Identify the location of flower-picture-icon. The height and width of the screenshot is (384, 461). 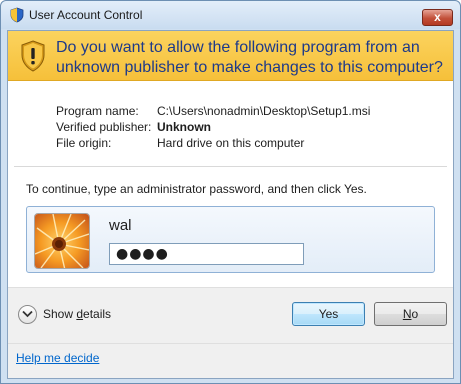
(62, 241).